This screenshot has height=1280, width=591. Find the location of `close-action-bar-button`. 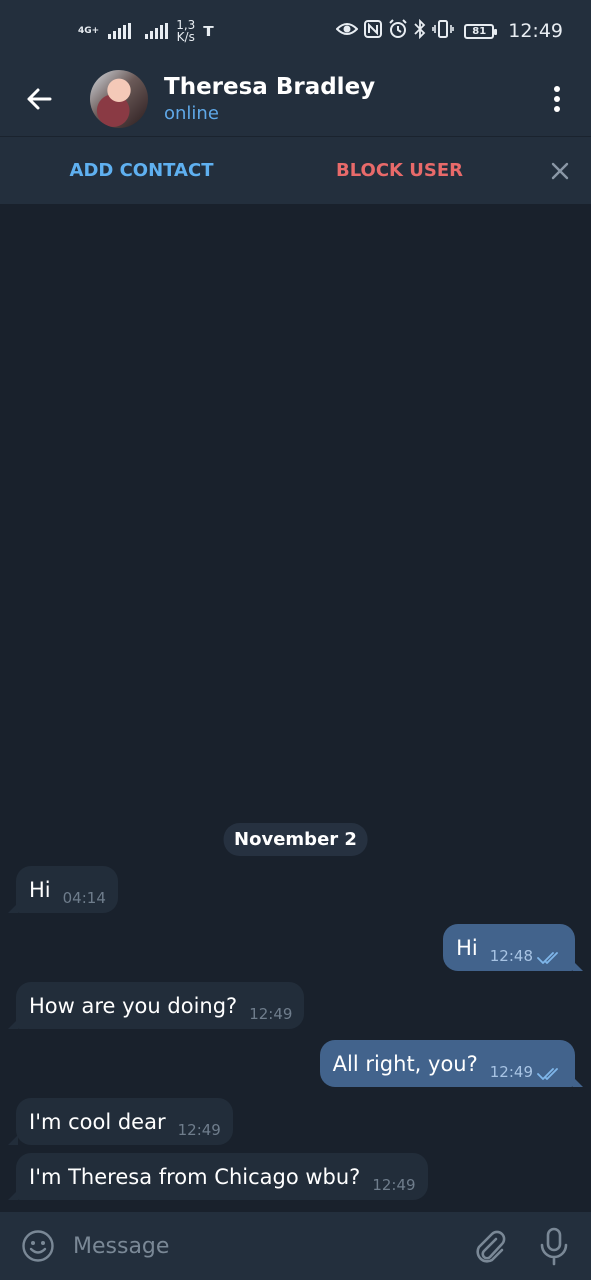

close-action-bar-button is located at coordinates (560, 171).